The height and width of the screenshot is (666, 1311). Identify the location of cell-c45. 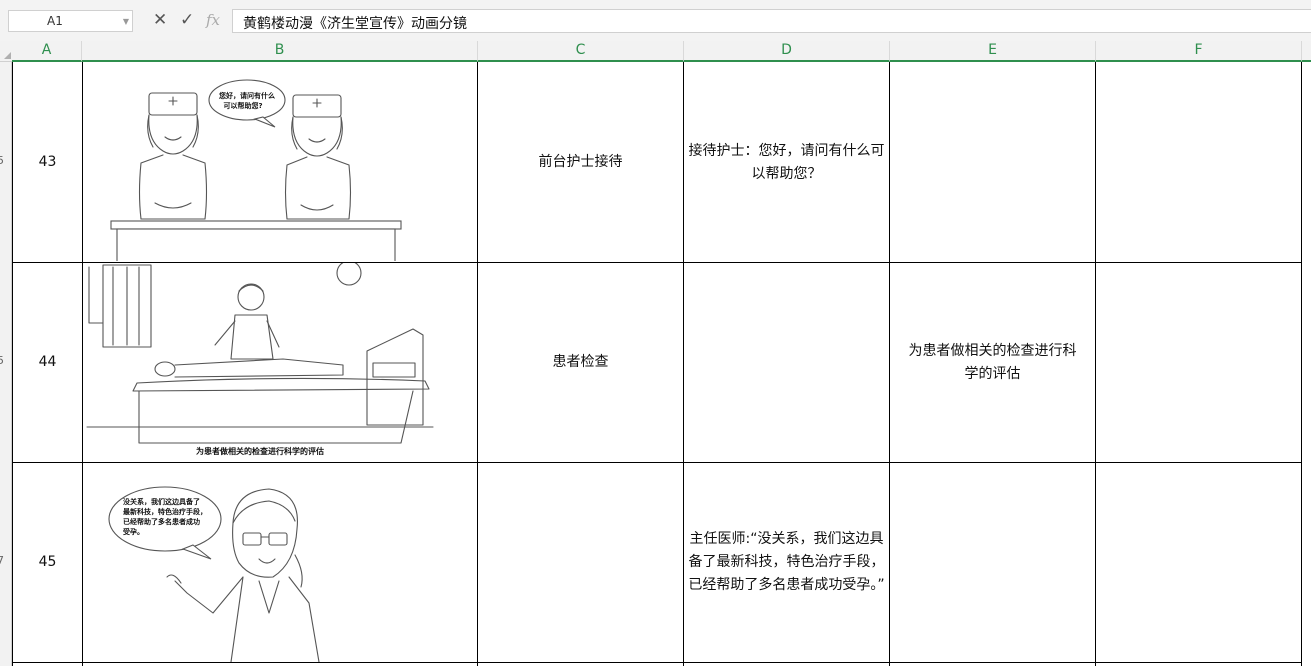
(580, 562).